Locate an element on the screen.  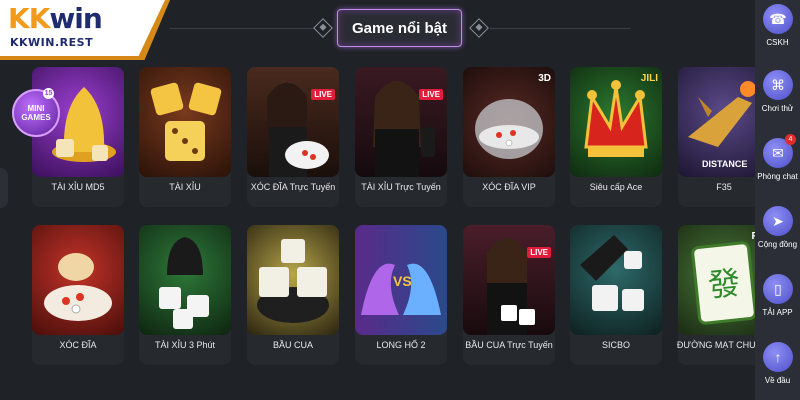
game-label: XÓC ĐĨA is located at coordinates (78, 345).